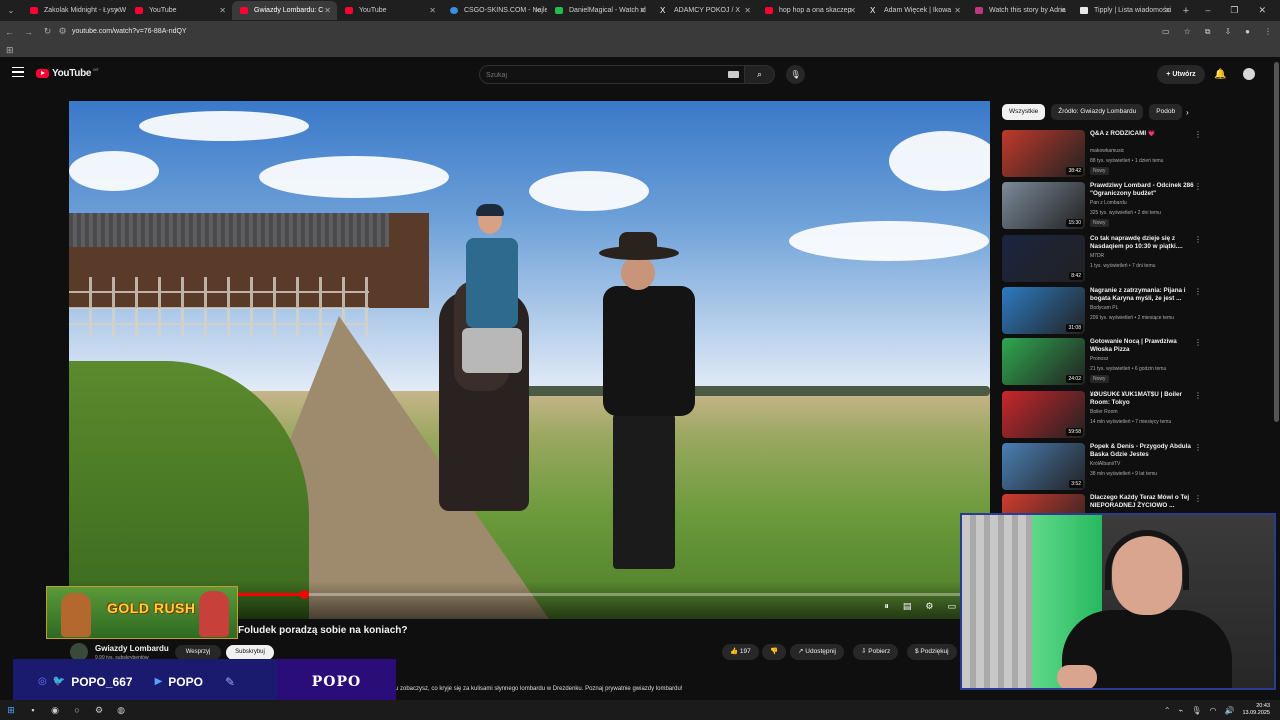  Describe the element at coordinates (18, 72) in the screenshot. I see `menu-icon` at that location.